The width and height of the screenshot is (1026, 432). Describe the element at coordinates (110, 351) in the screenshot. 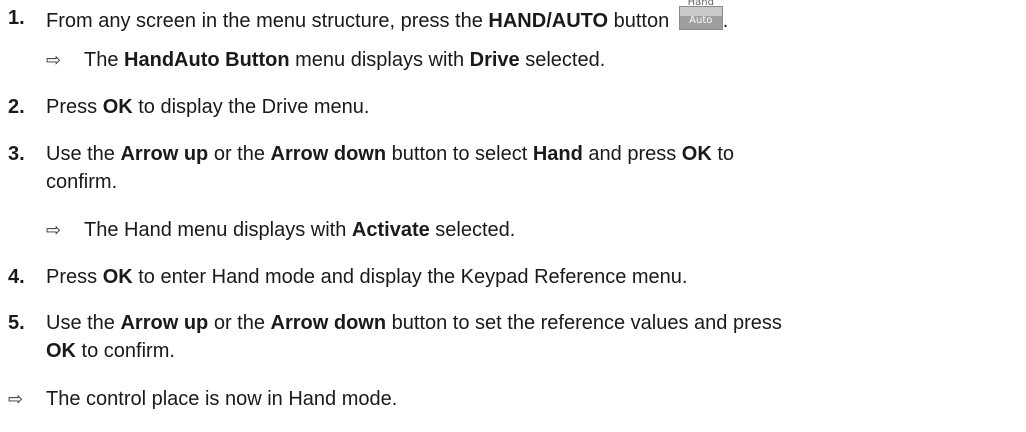

I see `step-text: OK to confirm.` at that location.